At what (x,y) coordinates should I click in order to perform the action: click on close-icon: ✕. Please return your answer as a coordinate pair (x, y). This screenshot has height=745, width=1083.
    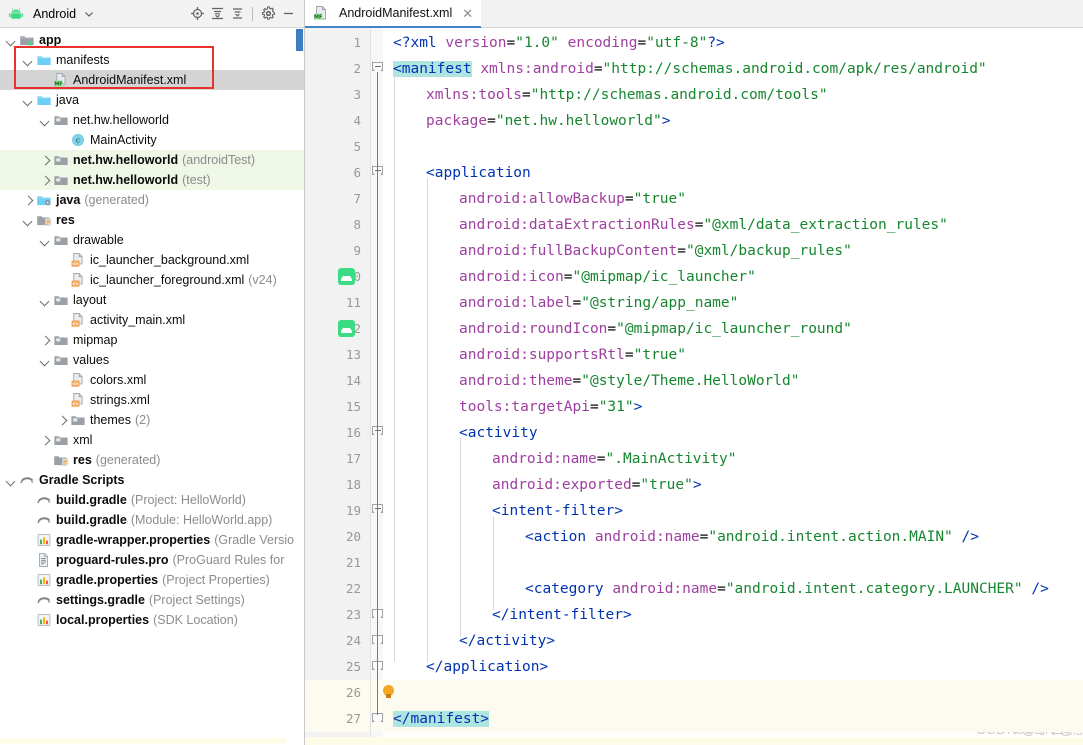
    Looking at the image, I should click on (467, 13).